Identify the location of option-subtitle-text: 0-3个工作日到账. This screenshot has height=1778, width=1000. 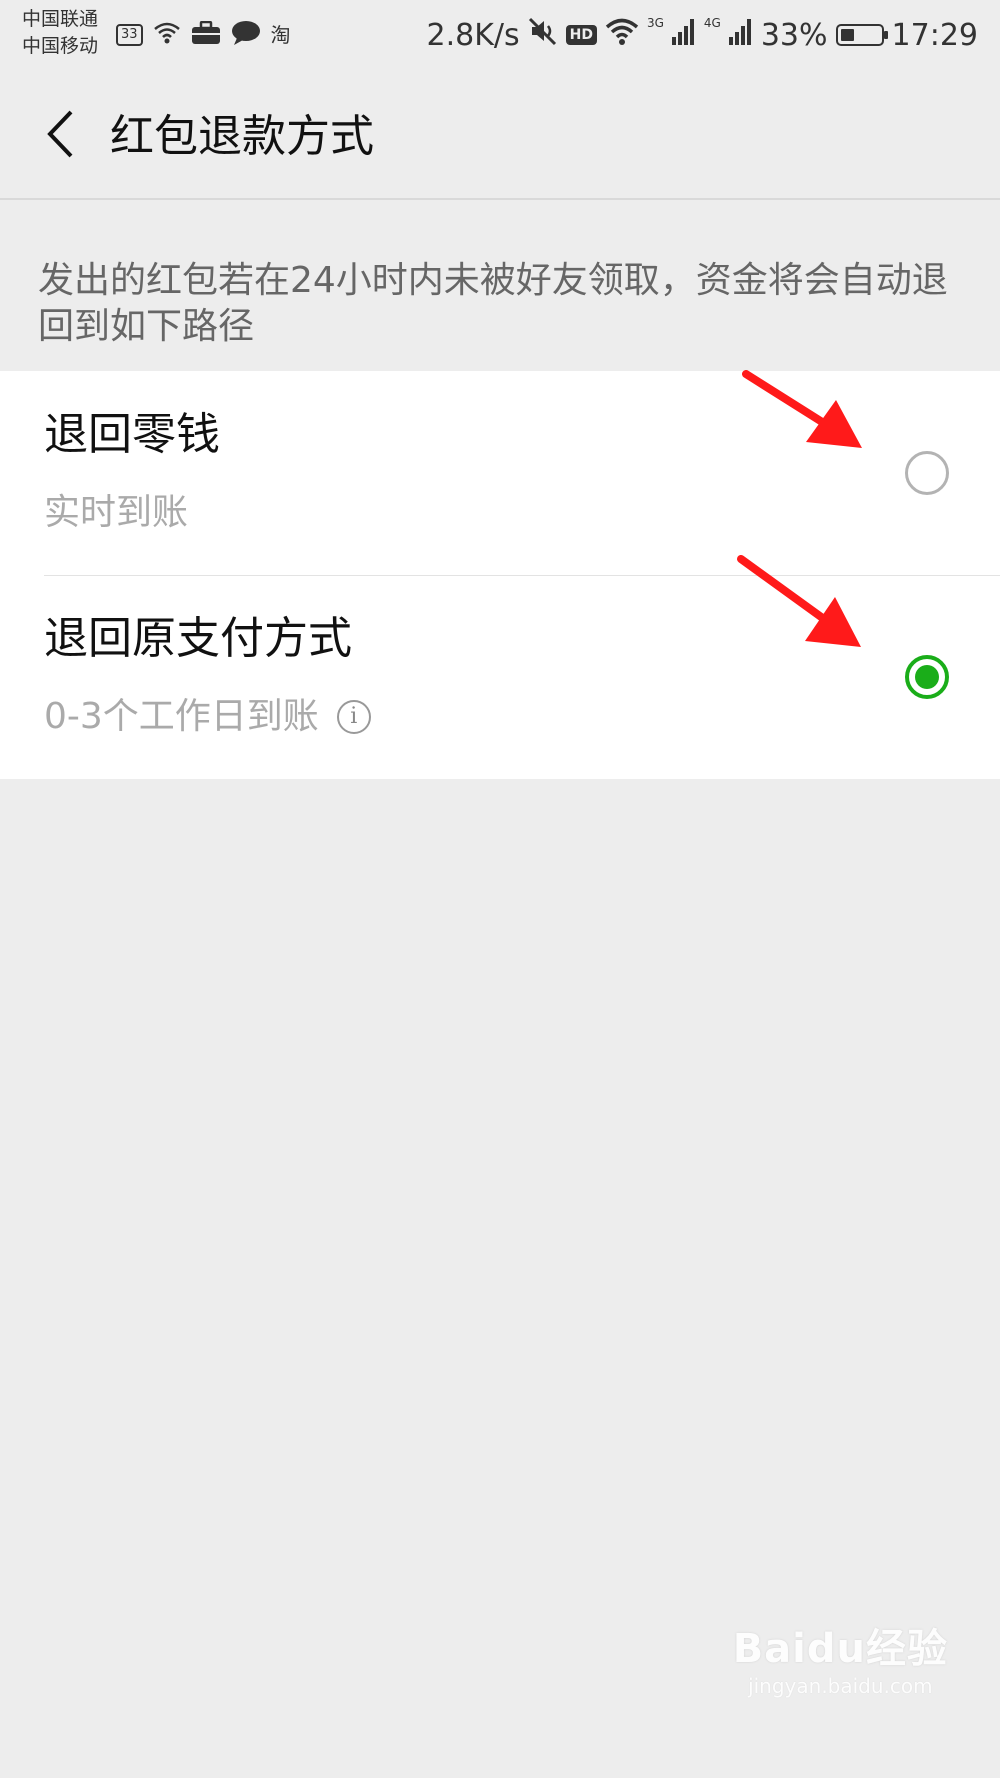
(181, 716).